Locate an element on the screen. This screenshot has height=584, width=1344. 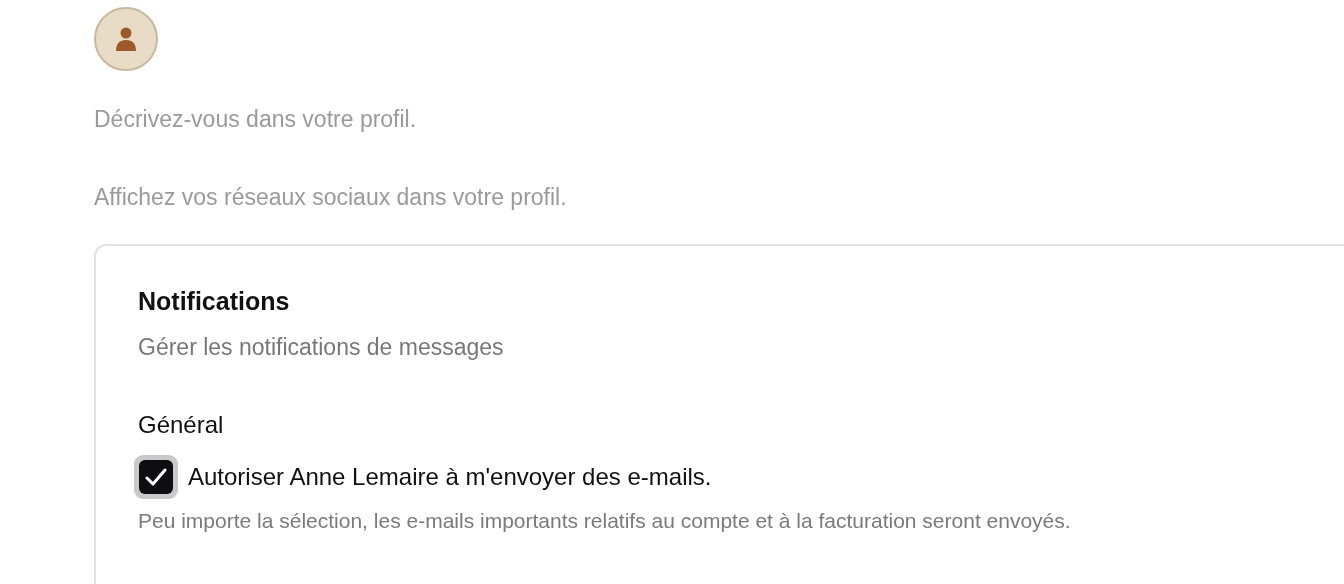
check-icon is located at coordinates (156, 477).